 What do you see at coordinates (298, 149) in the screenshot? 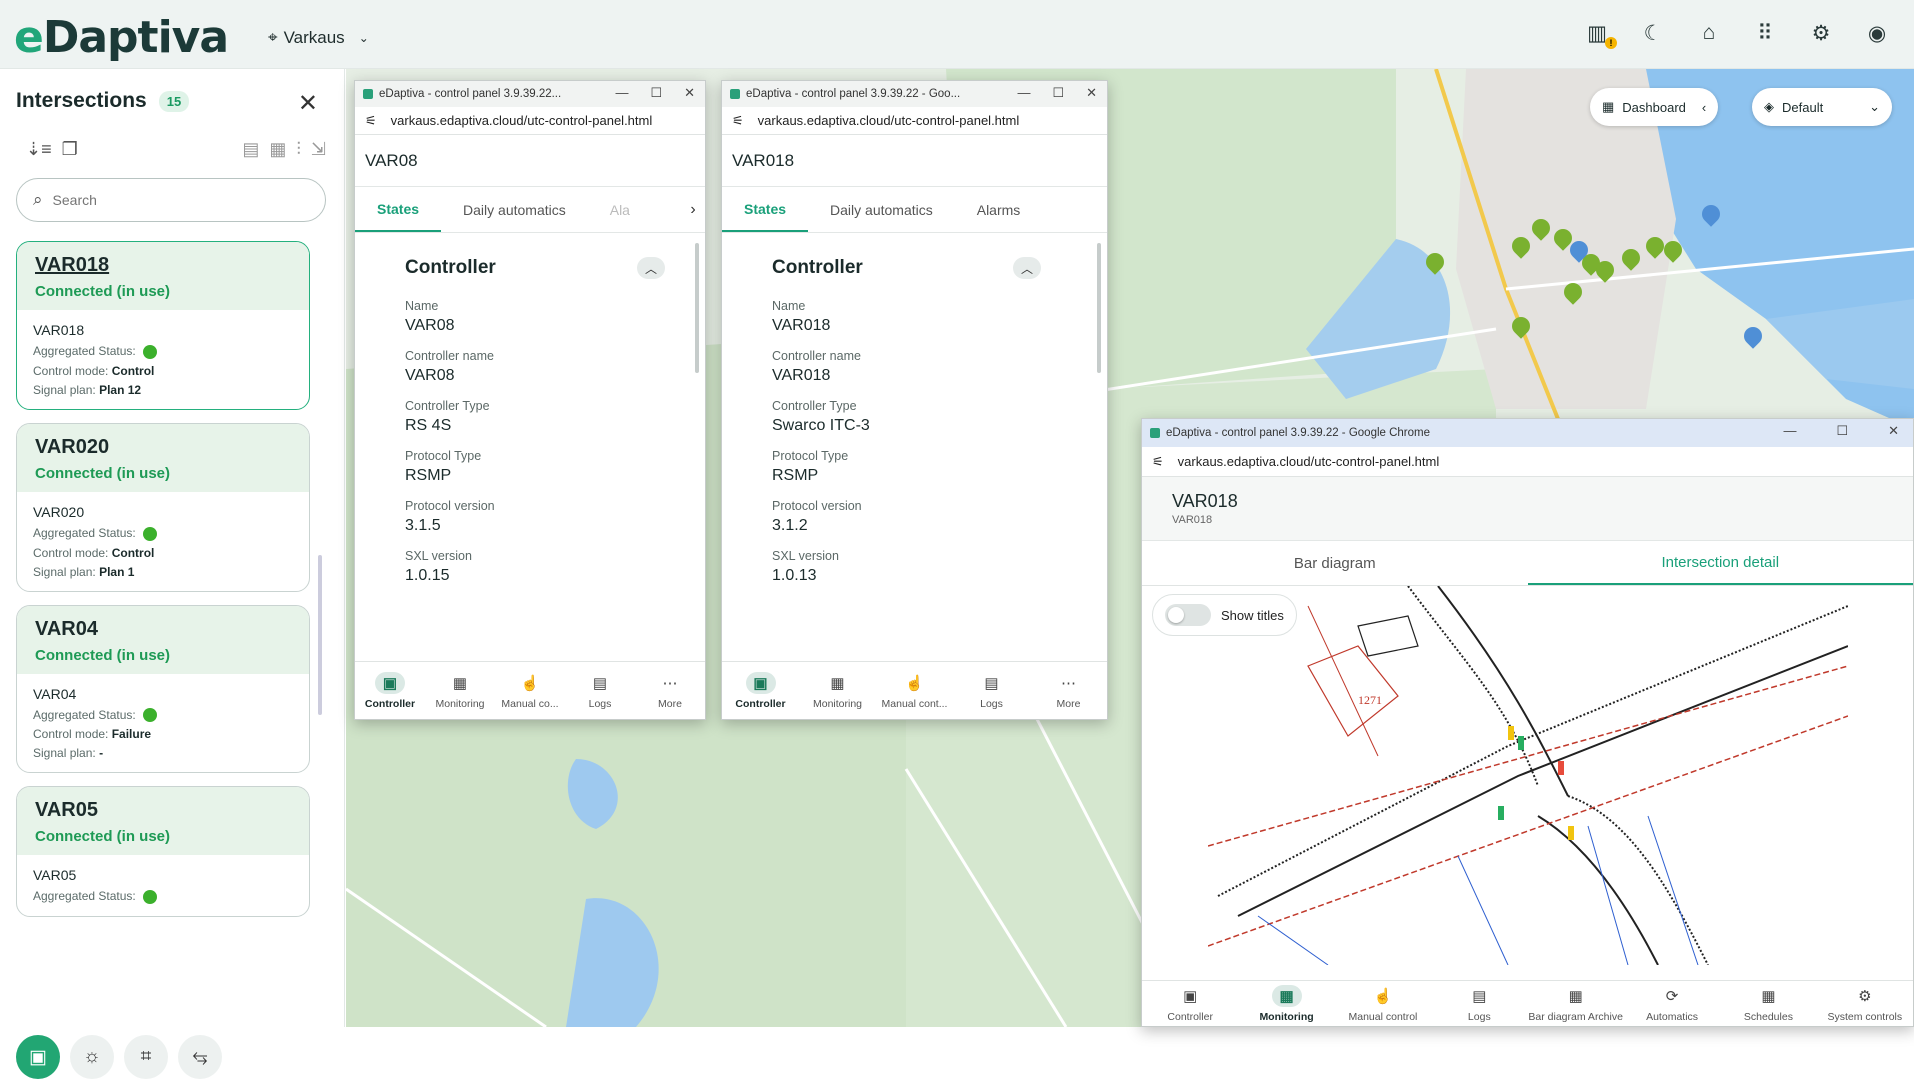
I see `sliders-icon: ⫶` at bounding box center [298, 149].